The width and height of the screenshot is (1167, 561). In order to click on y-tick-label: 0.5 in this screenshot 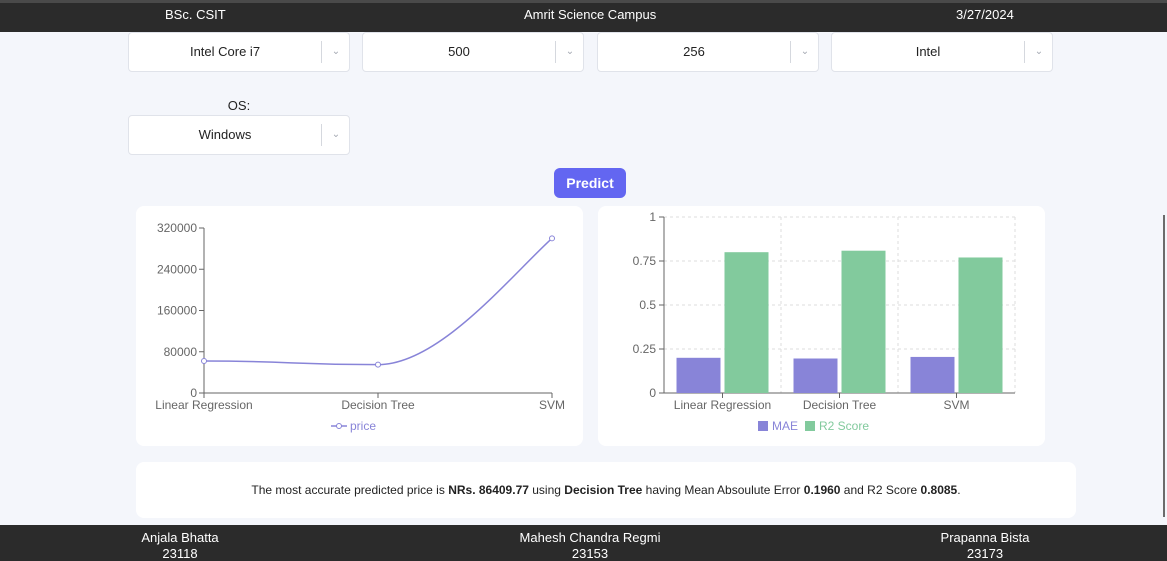, I will do `click(647, 305)`.